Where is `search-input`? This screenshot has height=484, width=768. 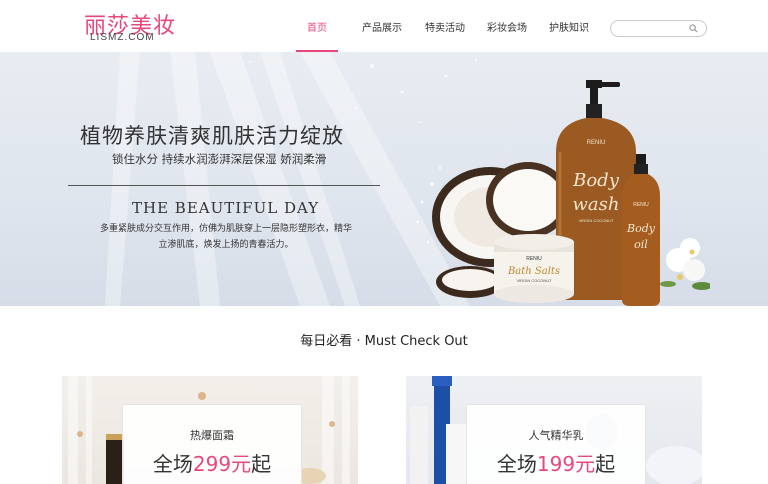 search-input is located at coordinates (656, 33).